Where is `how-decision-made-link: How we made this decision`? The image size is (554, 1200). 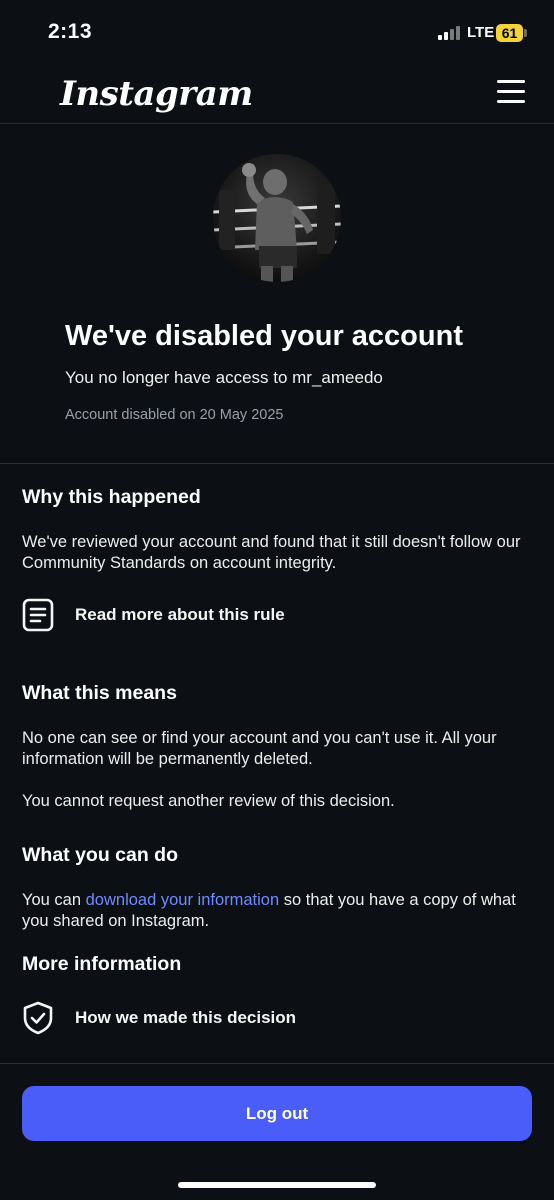
how-decision-made-link: How we made this decision is located at coordinates (278, 1018).